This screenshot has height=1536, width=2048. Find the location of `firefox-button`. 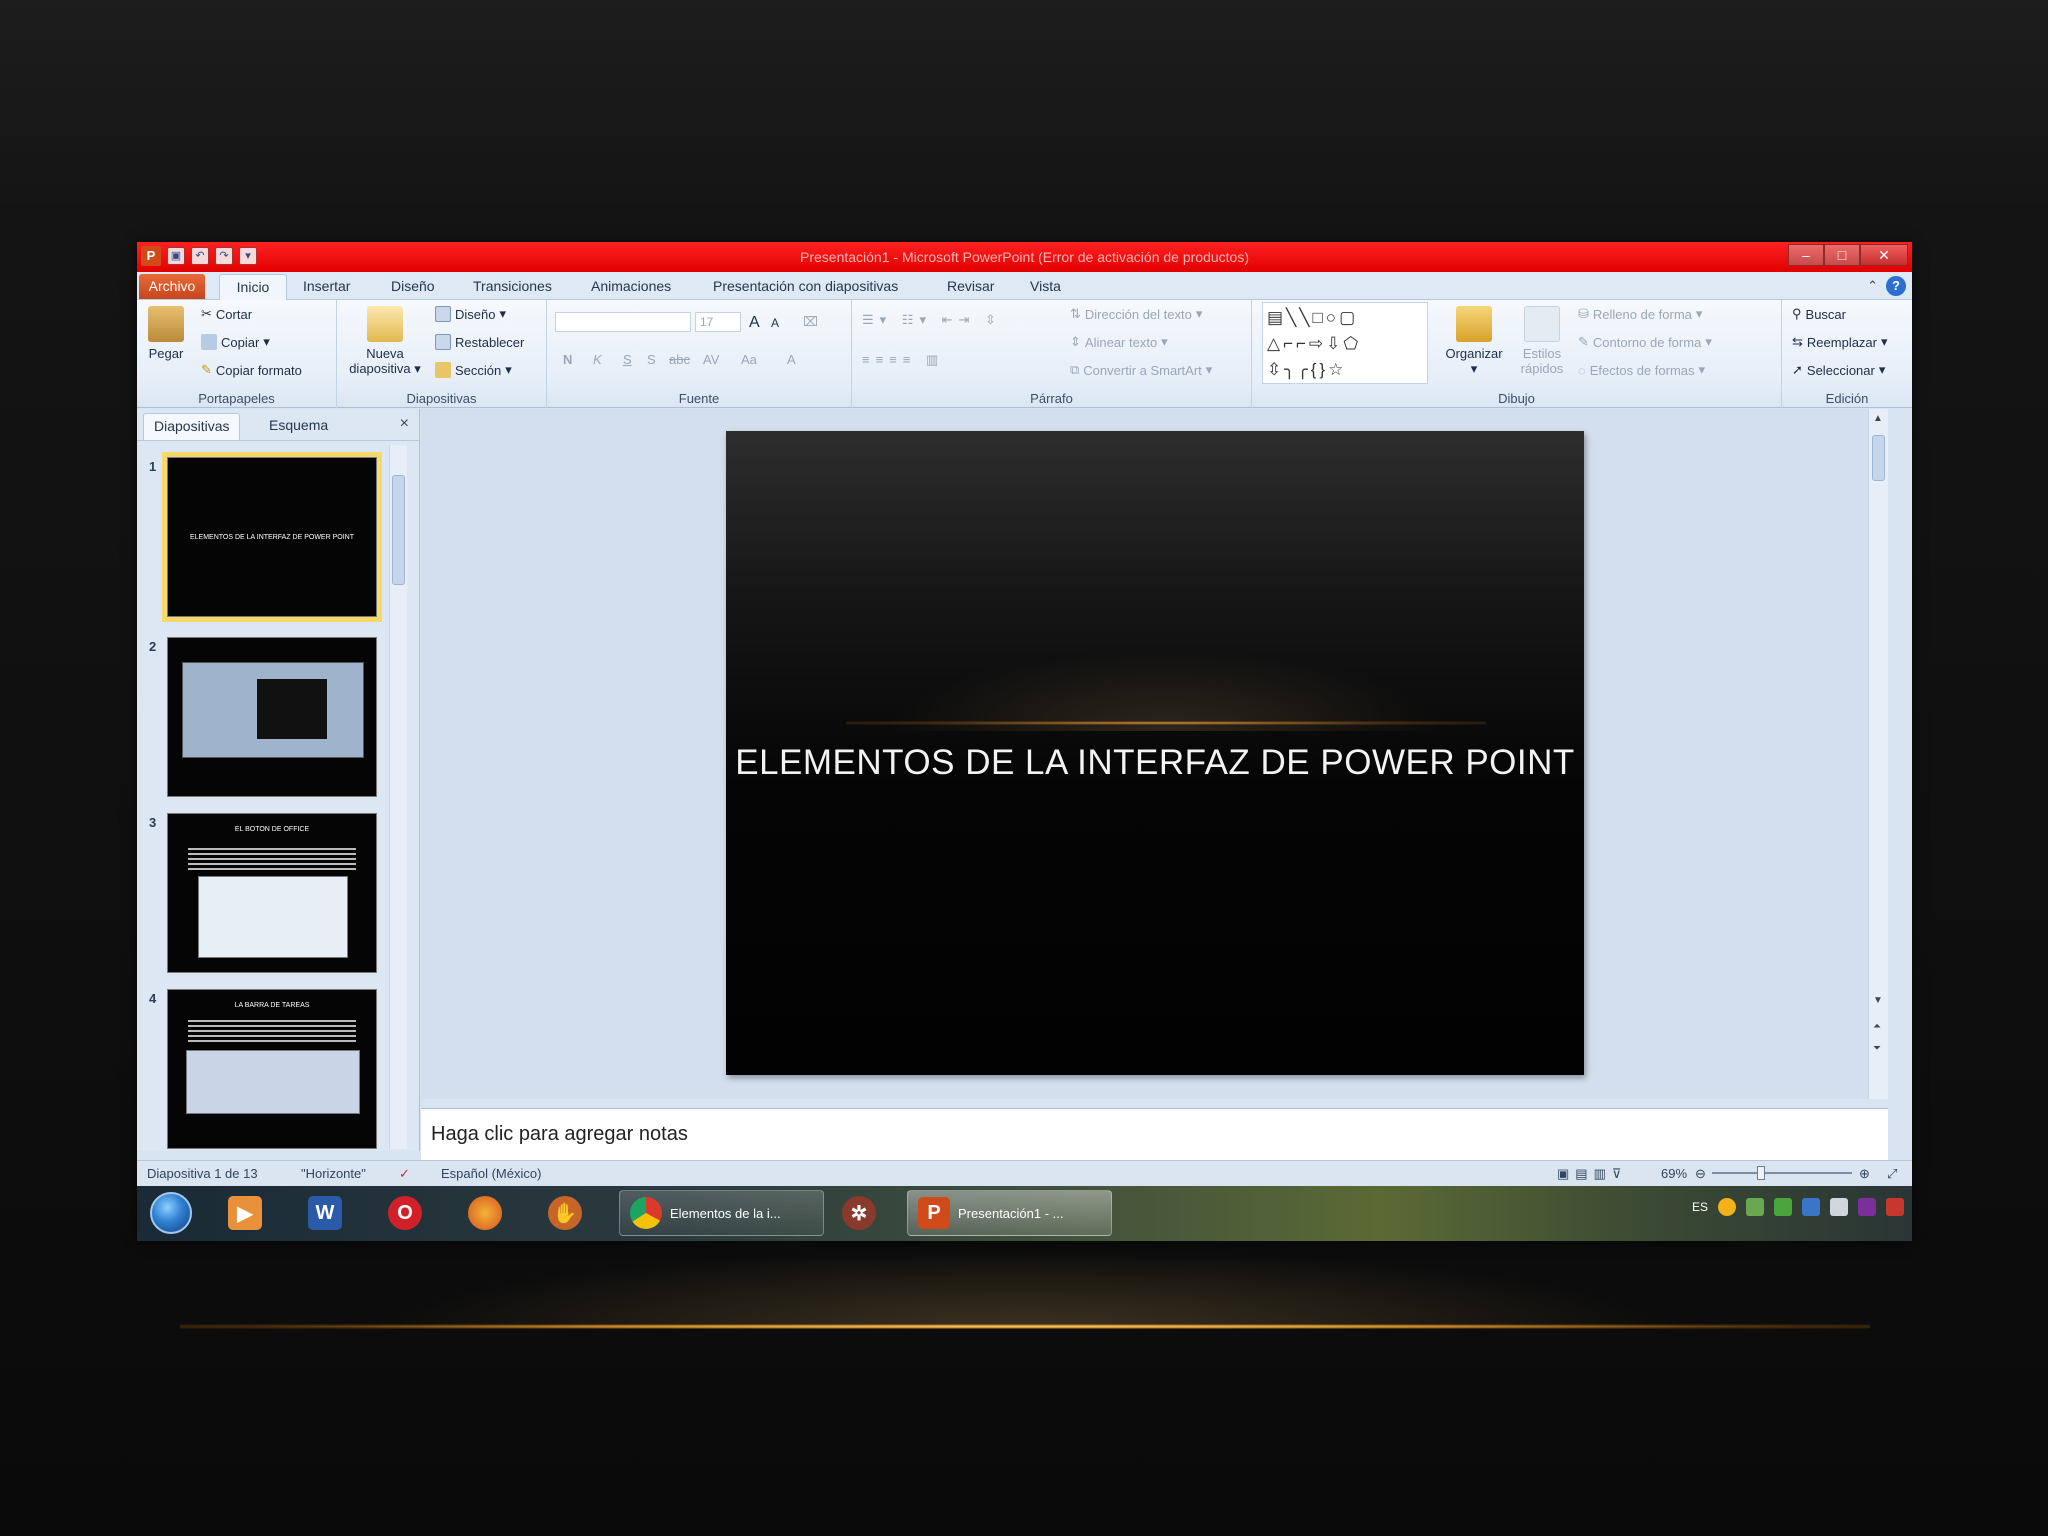

firefox-button is located at coordinates (485, 1213).